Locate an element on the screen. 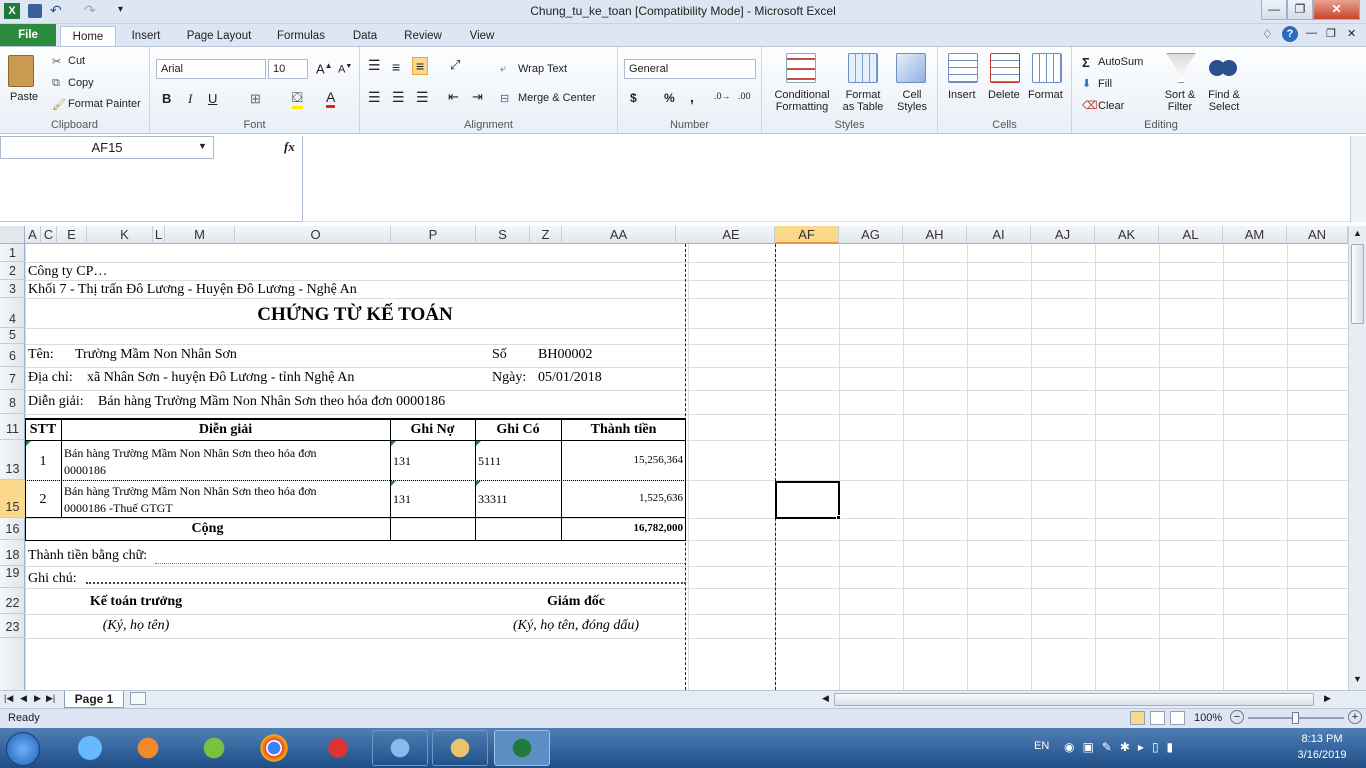 The height and width of the screenshot is (768, 1366). zoom-in-icon: + is located at coordinates (1355, 717).